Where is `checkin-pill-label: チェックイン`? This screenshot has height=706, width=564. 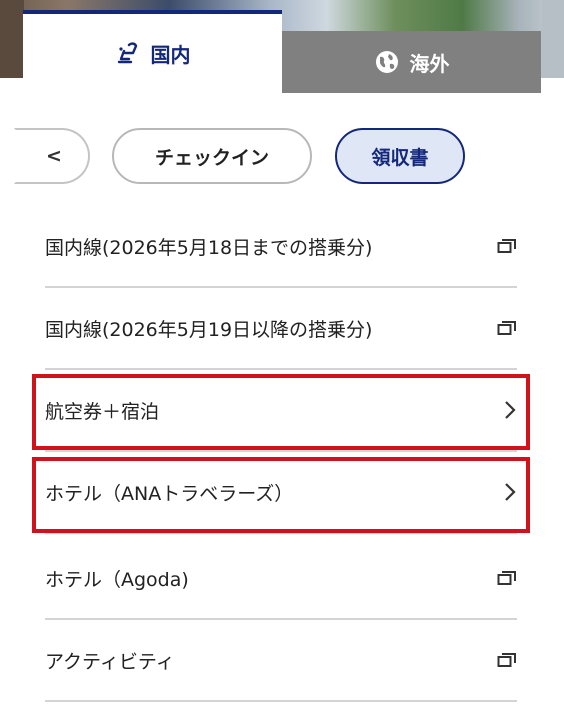
checkin-pill-label: チェックイン is located at coordinates (211, 157).